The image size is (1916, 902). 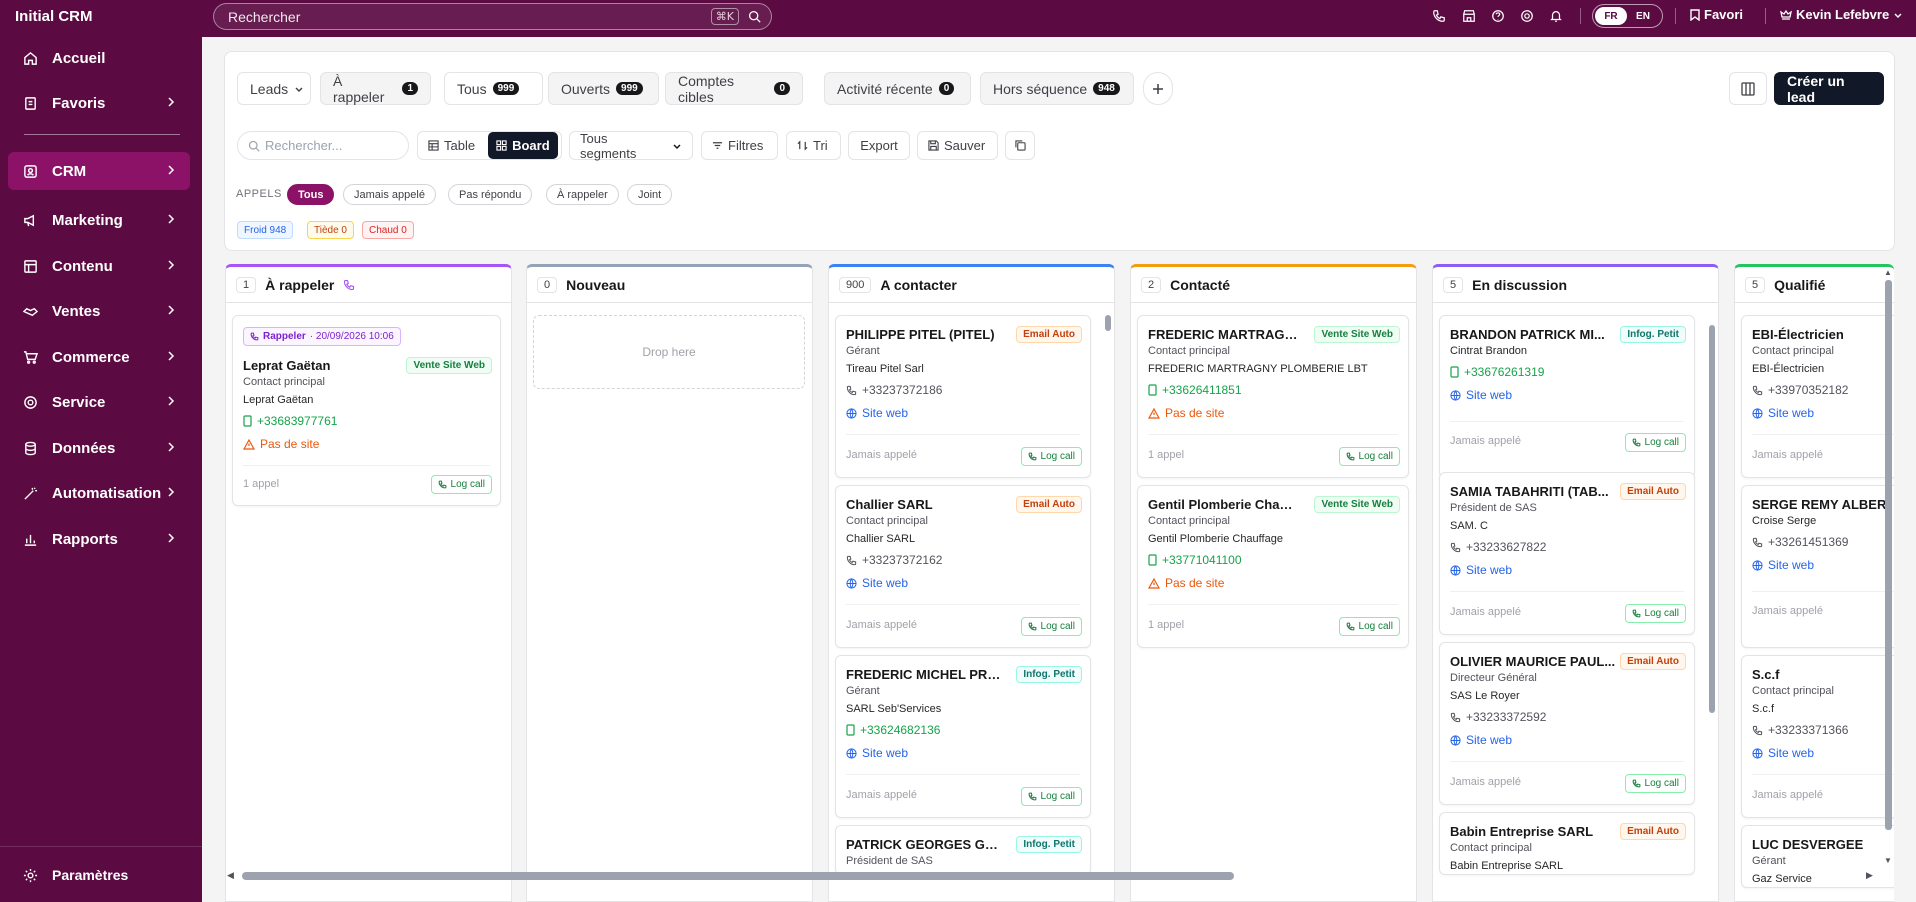 I want to click on duplicate-button, so click(x=1020, y=145).